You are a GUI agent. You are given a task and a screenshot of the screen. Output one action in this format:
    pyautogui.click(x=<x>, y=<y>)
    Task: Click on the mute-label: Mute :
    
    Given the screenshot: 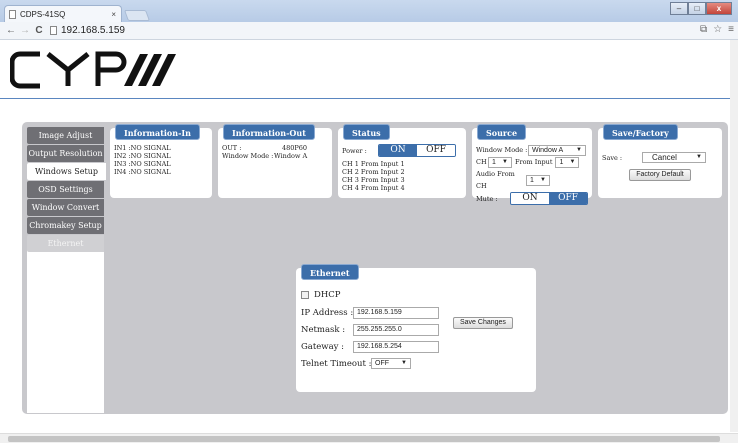 What is the action you would take?
    pyautogui.click(x=487, y=198)
    